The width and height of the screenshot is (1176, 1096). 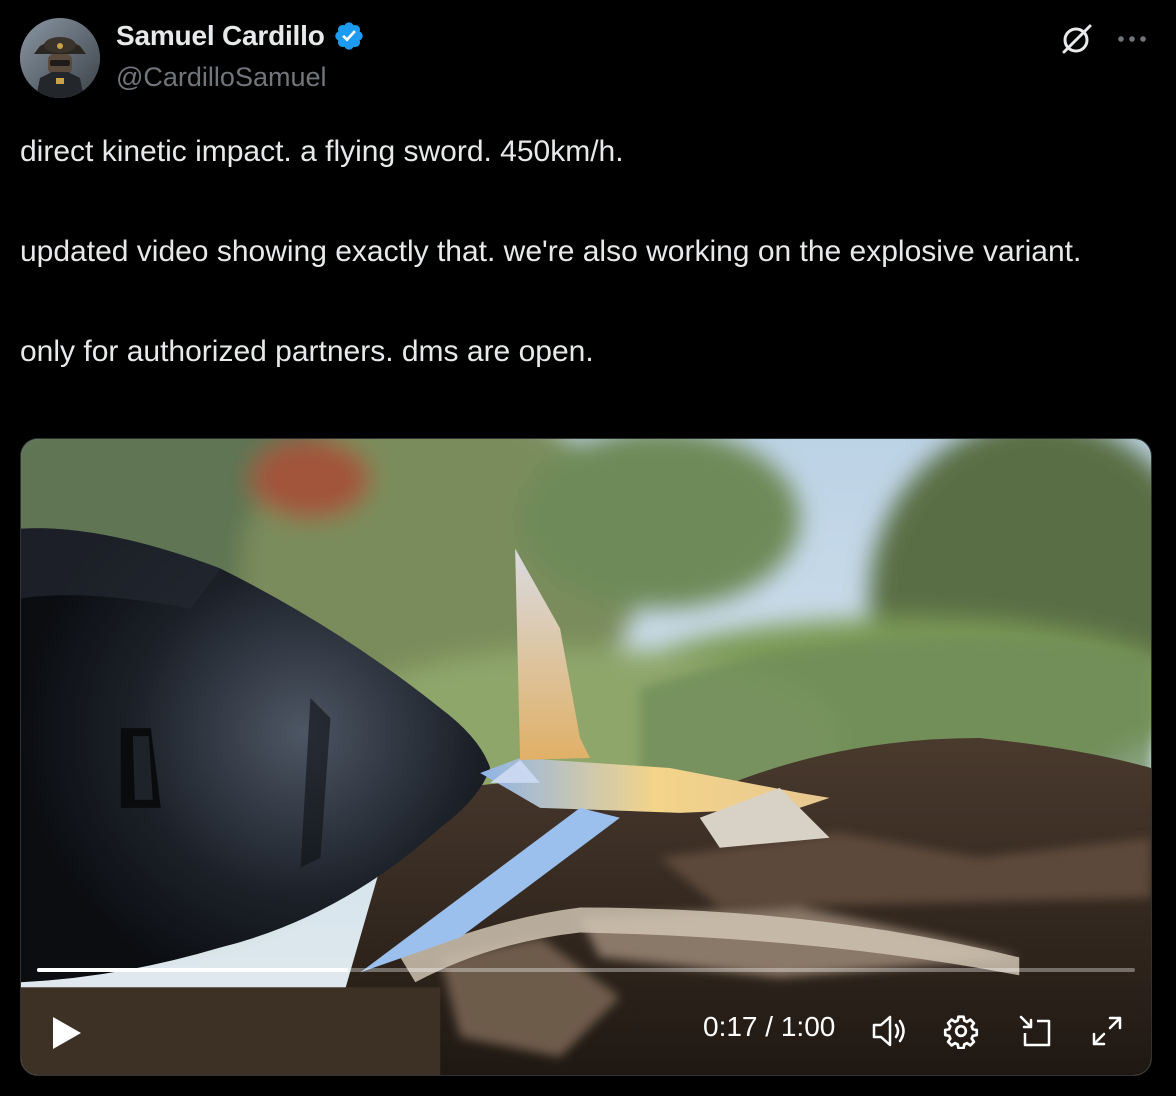 I want to click on grok-button, so click(x=1077, y=39).